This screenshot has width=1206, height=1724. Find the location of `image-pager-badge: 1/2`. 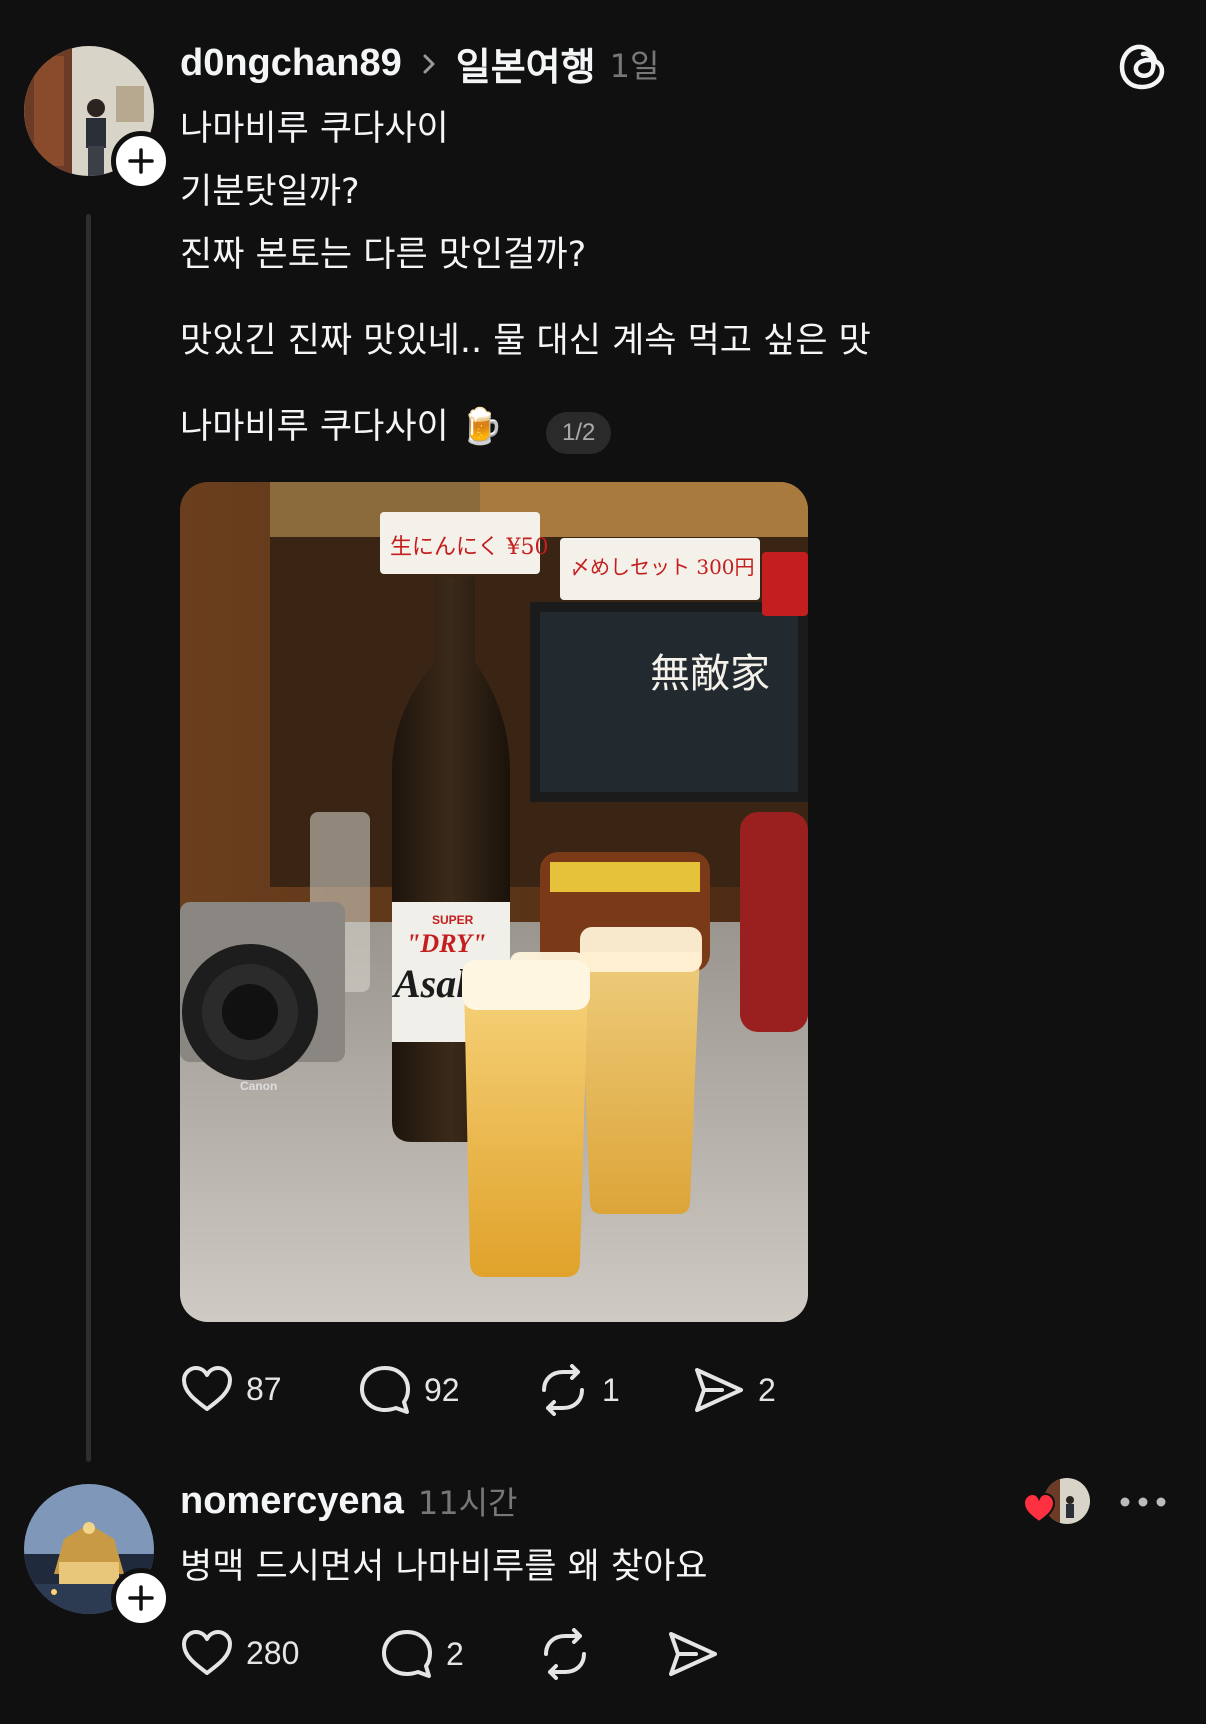

image-pager-badge: 1/2 is located at coordinates (579, 433).